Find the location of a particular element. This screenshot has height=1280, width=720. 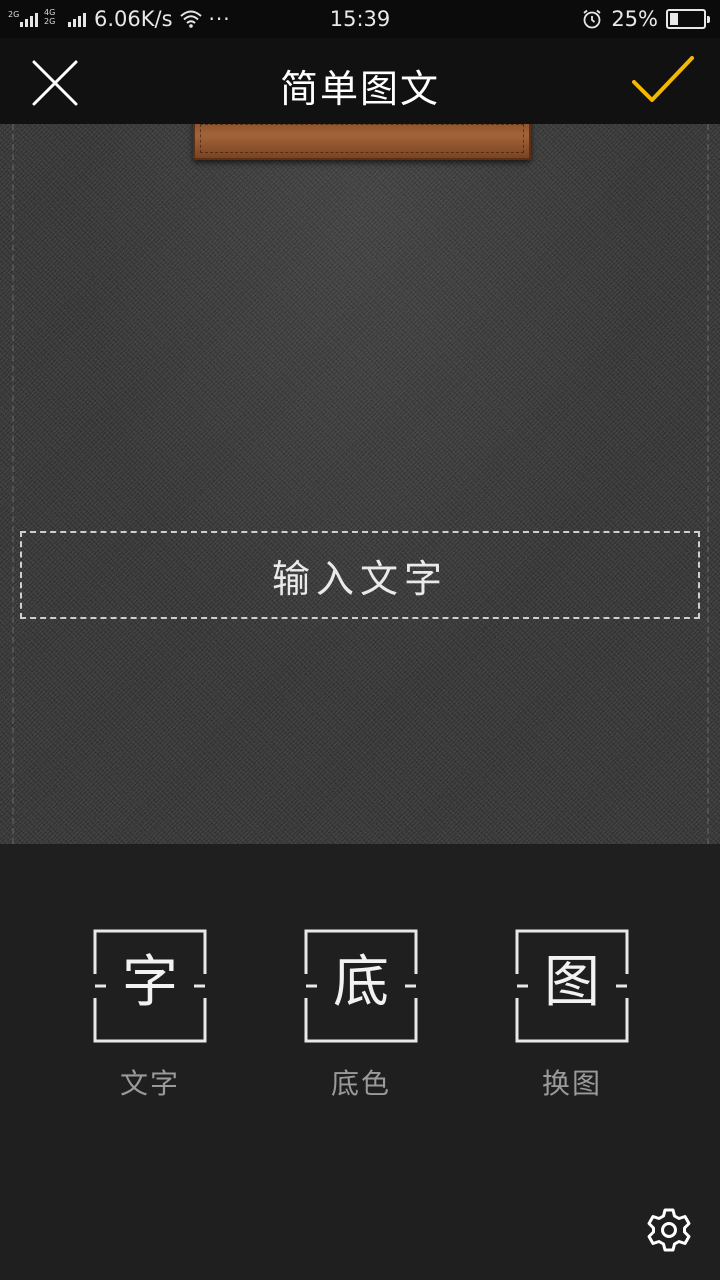

background-tool-icon: 底 is located at coordinates (361, 986).